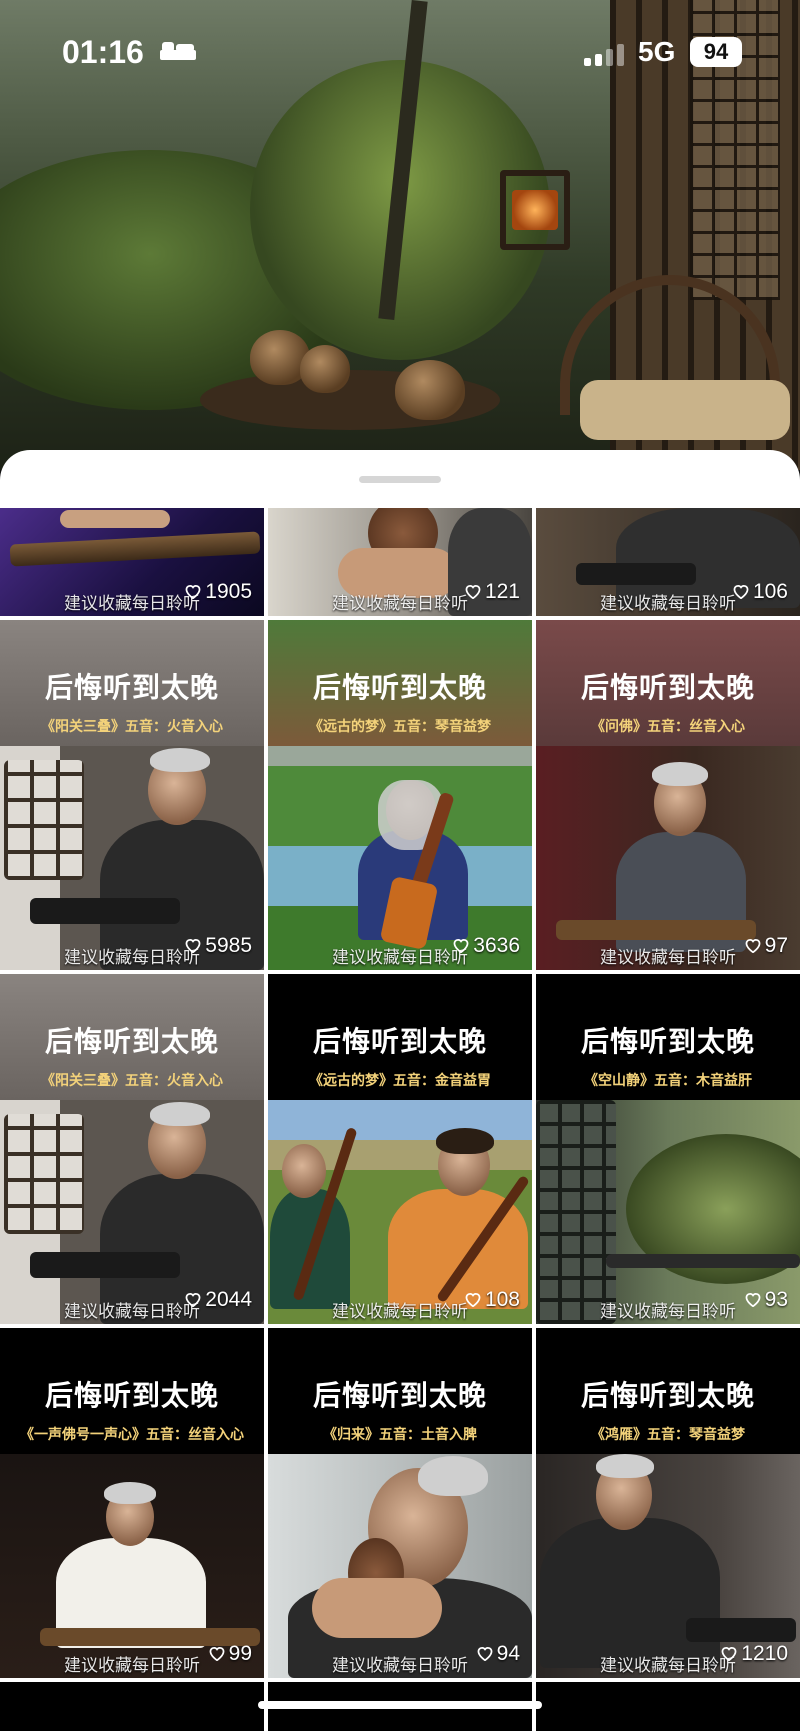  Describe the element at coordinates (304, 1171) in the screenshot. I see `musician-head` at that location.